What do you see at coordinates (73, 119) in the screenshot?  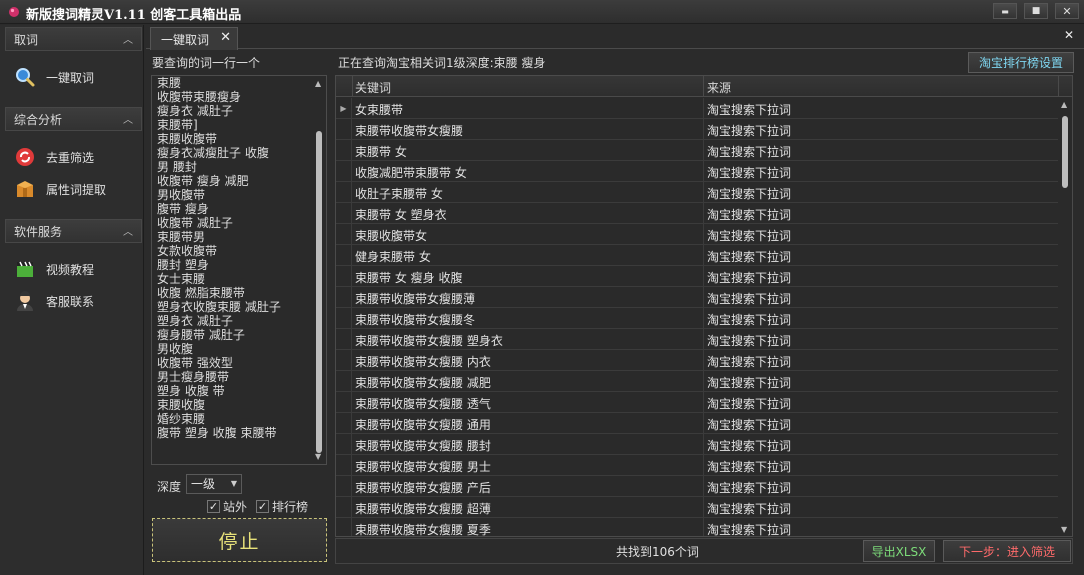 I see `sidebar-group-analysis: 综合分析 ︿` at bounding box center [73, 119].